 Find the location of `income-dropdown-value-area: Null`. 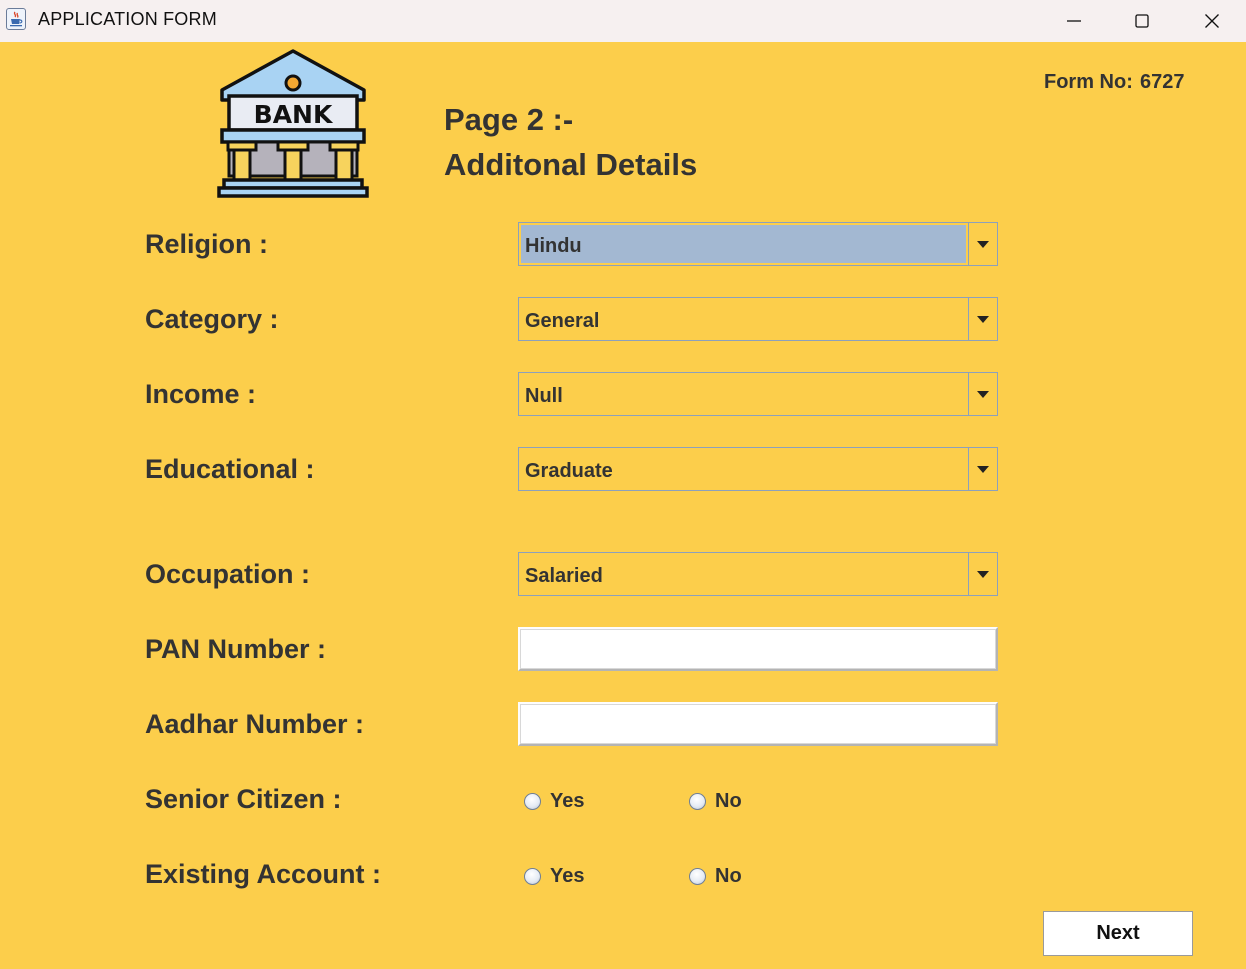

income-dropdown-value-area: Null is located at coordinates (743, 394).